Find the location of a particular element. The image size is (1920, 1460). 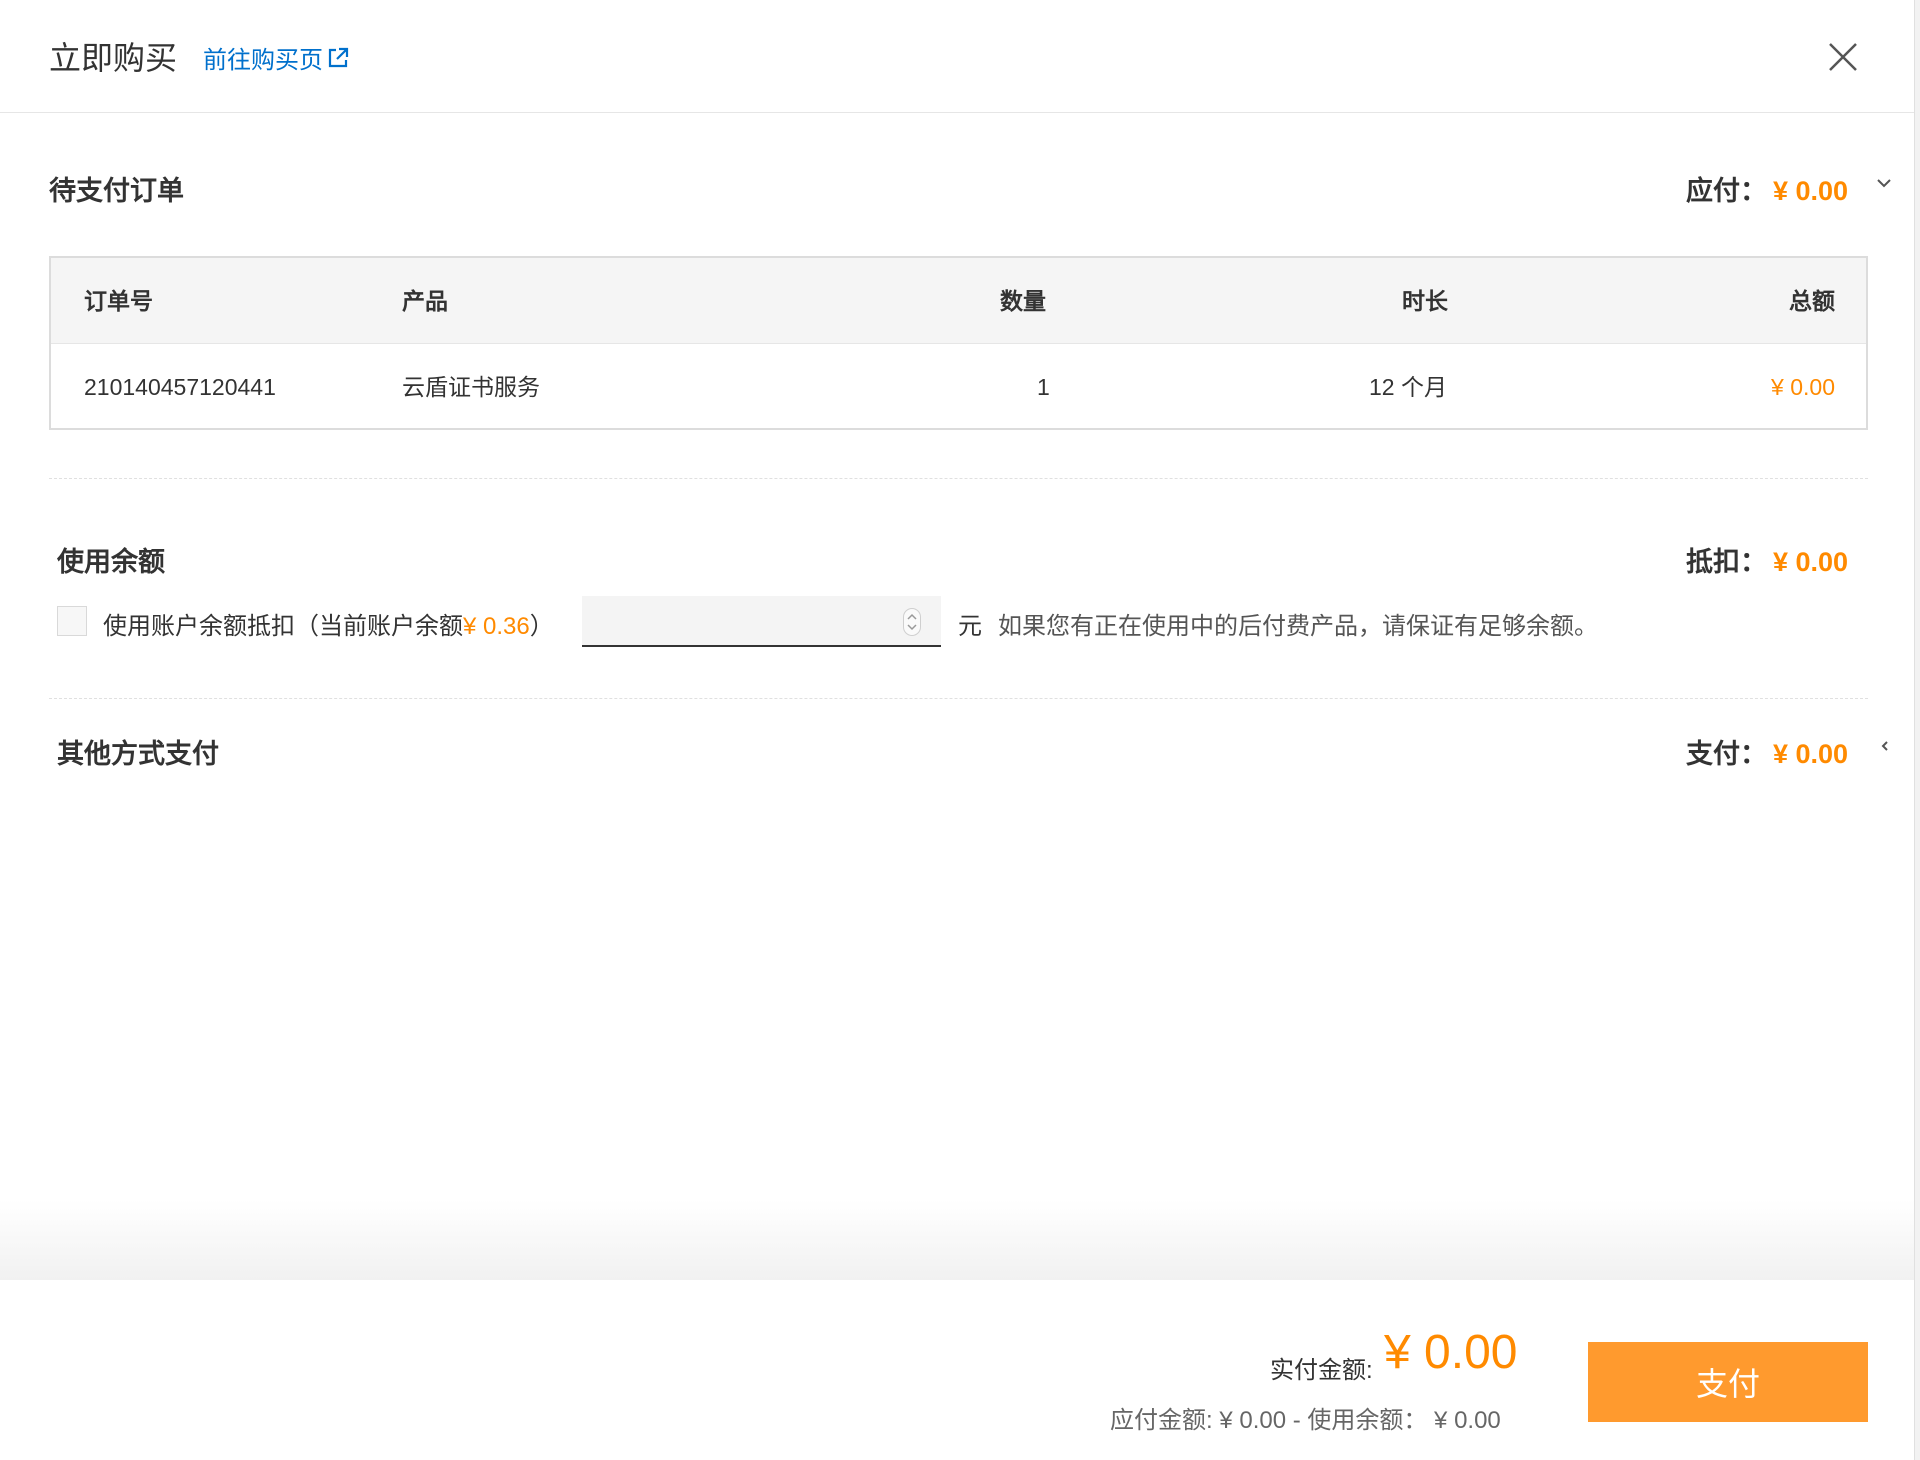

external-link-icon is located at coordinates (338, 57).